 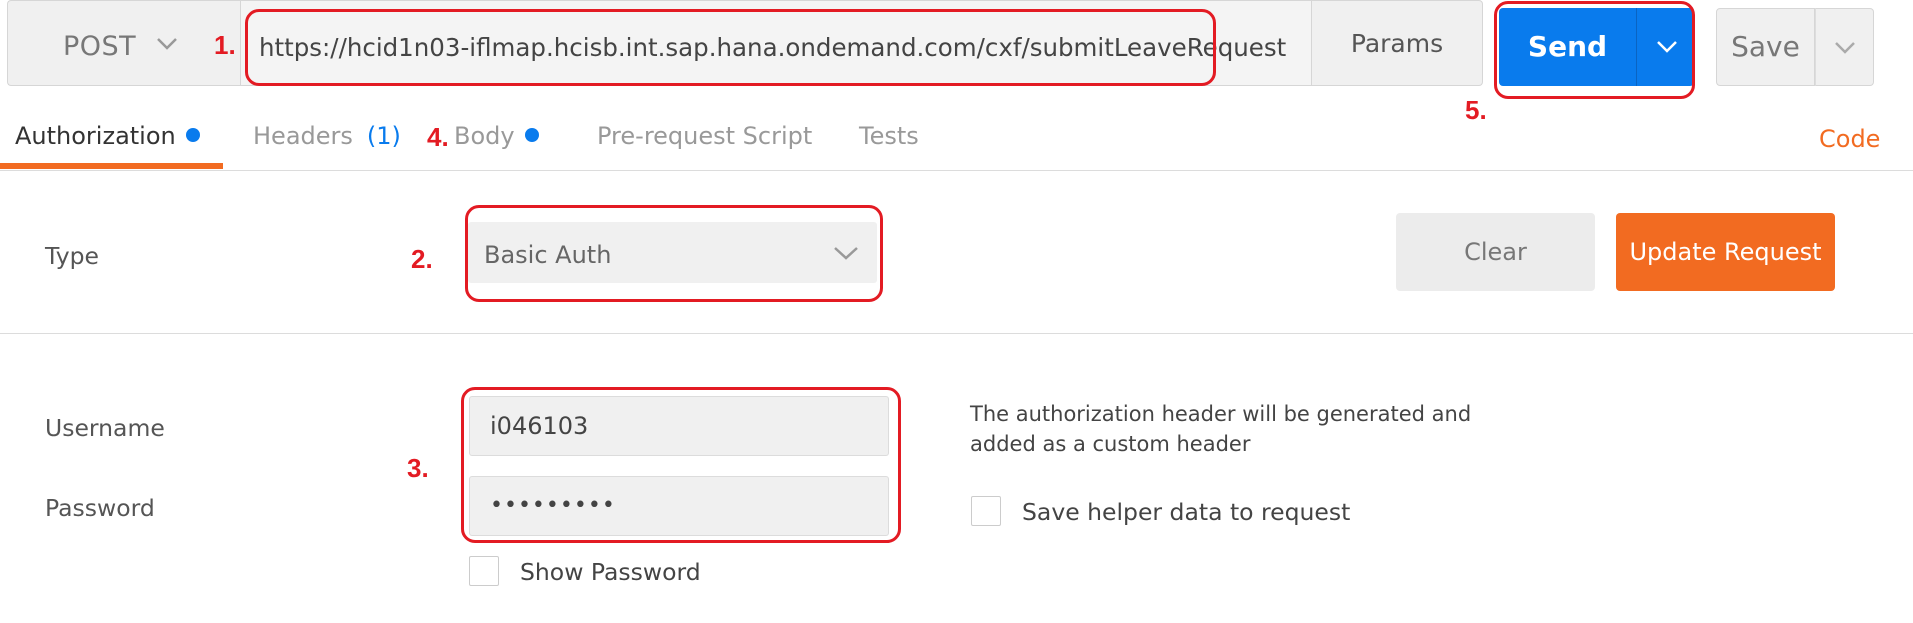 I want to click on save-button: Save, so click(x=1765, y=47).